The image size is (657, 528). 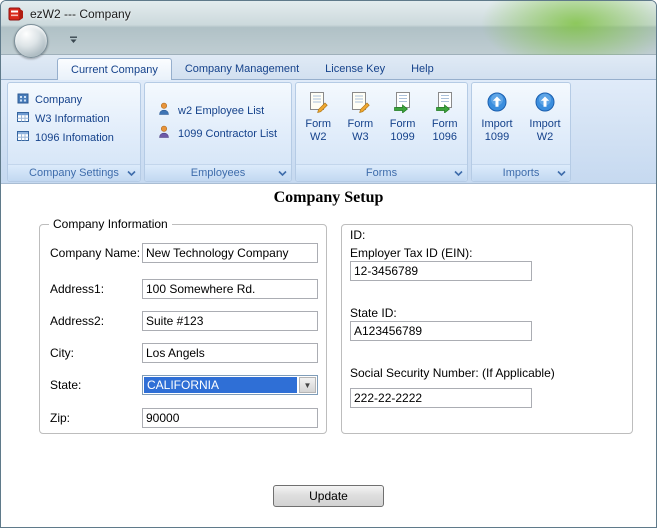 I want to click on form-1096-icon, so click(x=445, y=102).